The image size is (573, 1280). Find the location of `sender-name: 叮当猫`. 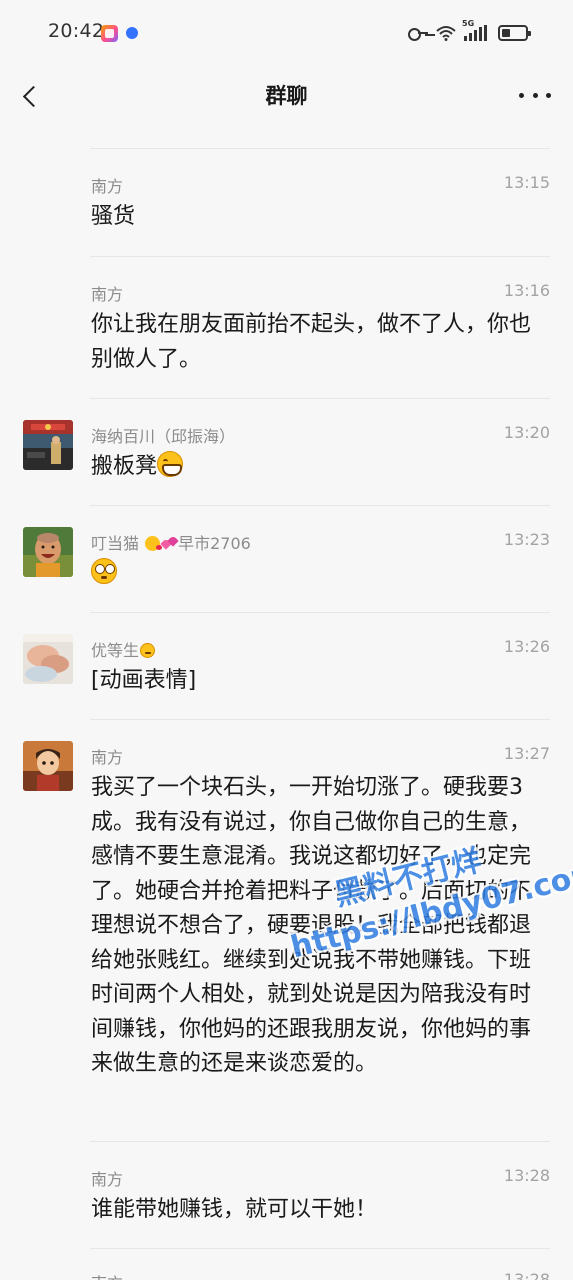

sender-name: 叮当猫 is located at coordinates (115, 543).